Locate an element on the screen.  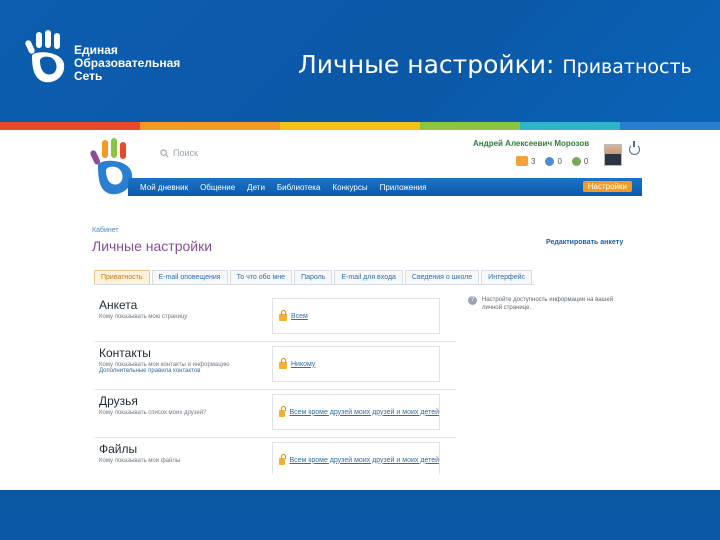
setting-label: Анкета Кому показывать мою страницу is located at coordinates (182, 317).